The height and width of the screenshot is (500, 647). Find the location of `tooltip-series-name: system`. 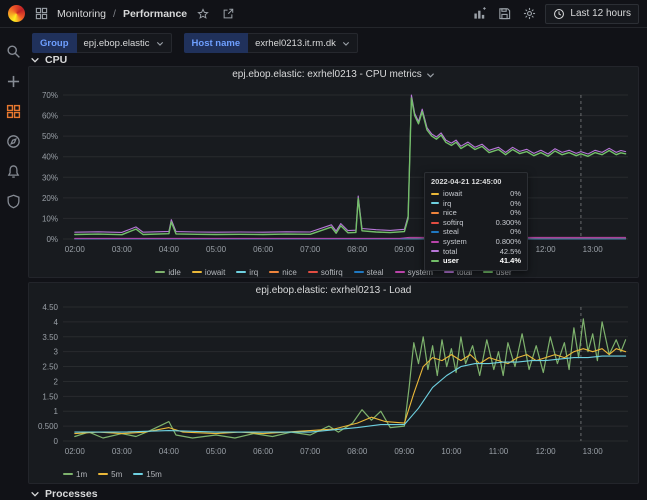

tooltip-series-name: system is located at coordinates (455, 241).